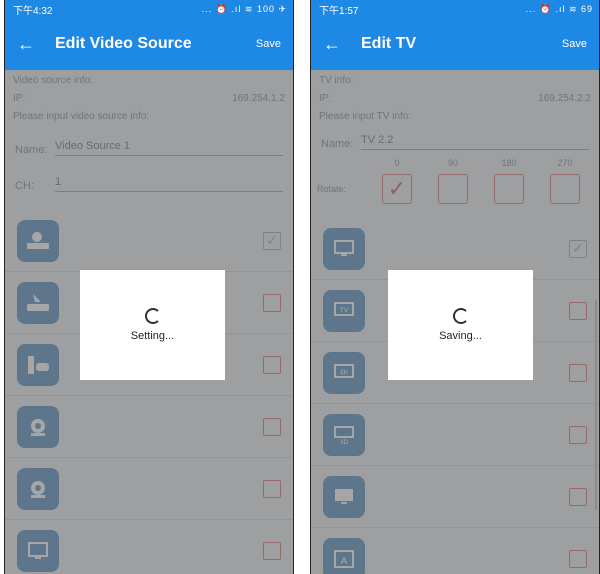  Describe the element at coordinates (33, 11) in the screenshot. I see `status-time: 下午4:32` at that location.